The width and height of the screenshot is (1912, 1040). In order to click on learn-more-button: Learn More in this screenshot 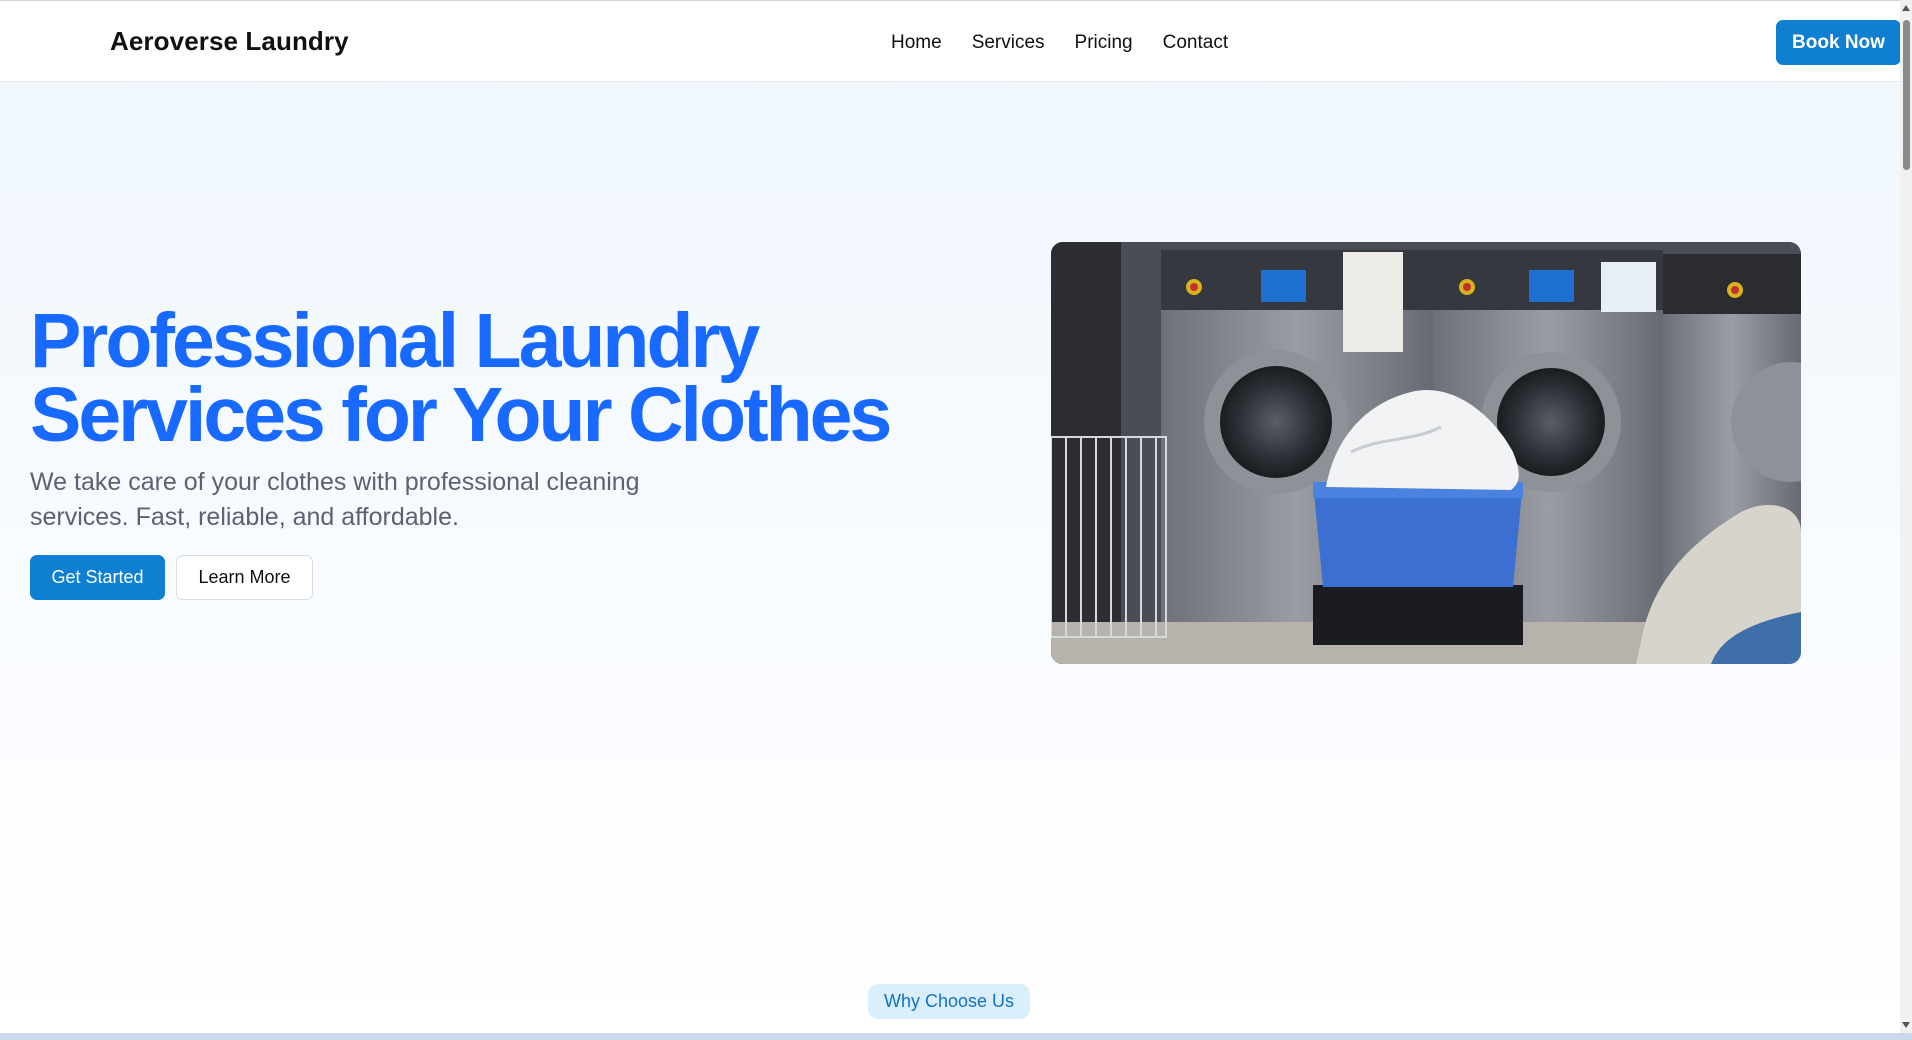, I will do `click(244, 577)`.